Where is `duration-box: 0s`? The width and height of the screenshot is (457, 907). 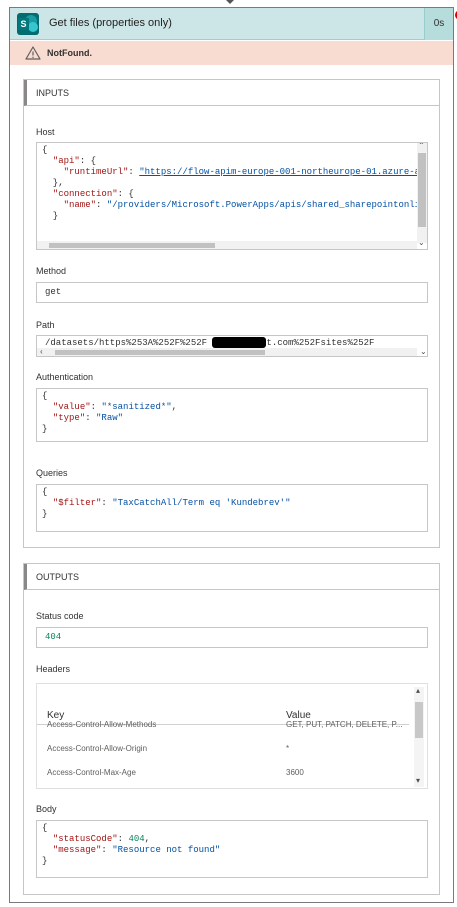 duration-box: 0s is located at coordinates (438, 24).